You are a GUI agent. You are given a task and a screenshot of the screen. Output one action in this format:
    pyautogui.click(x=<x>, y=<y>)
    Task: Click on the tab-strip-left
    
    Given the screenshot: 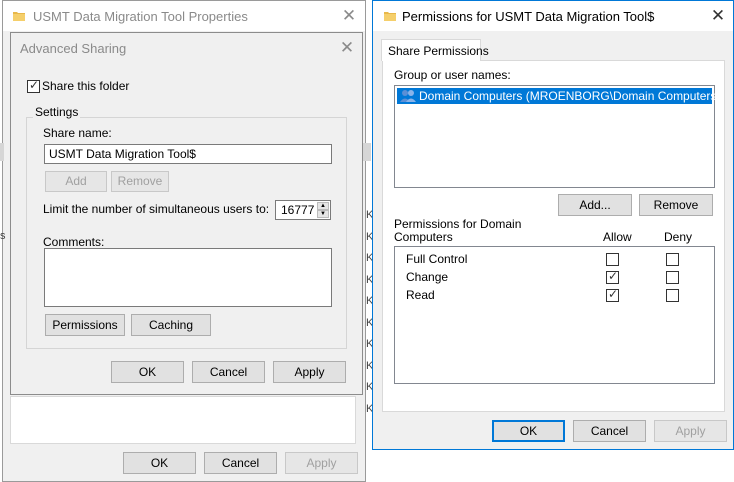 What is the action you would take?
    pyautogui.click(x=2, y=152)
    